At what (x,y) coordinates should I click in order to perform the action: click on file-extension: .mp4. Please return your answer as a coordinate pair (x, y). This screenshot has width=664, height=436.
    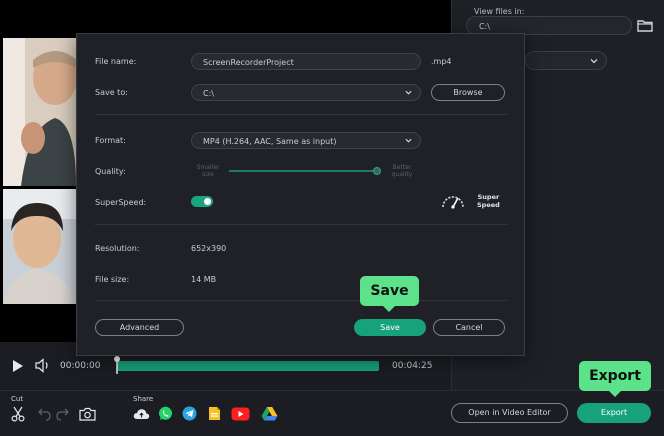
    Looking at the image, I should click on (441, 61).